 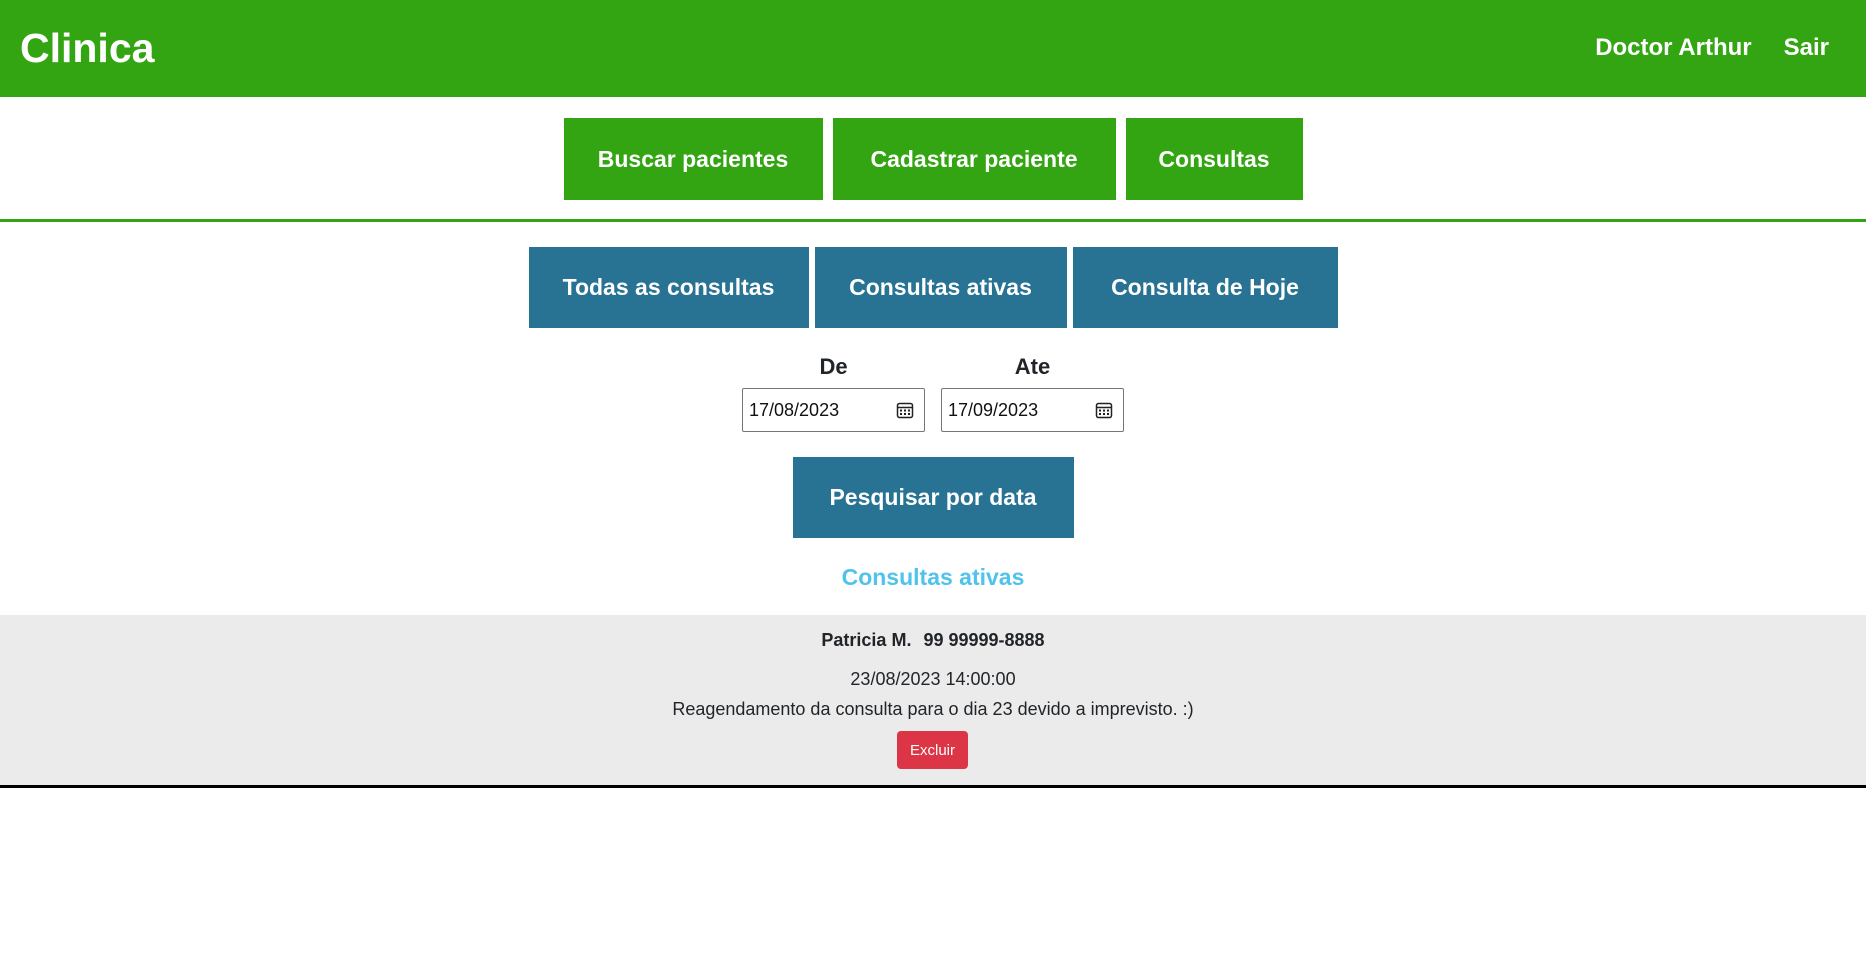 What do you see at coordinates (933, 392) in the screenshot?
I see `date-range: De 17/08/2023 Ate 17/09/2023` at bounding box center [933, 392].